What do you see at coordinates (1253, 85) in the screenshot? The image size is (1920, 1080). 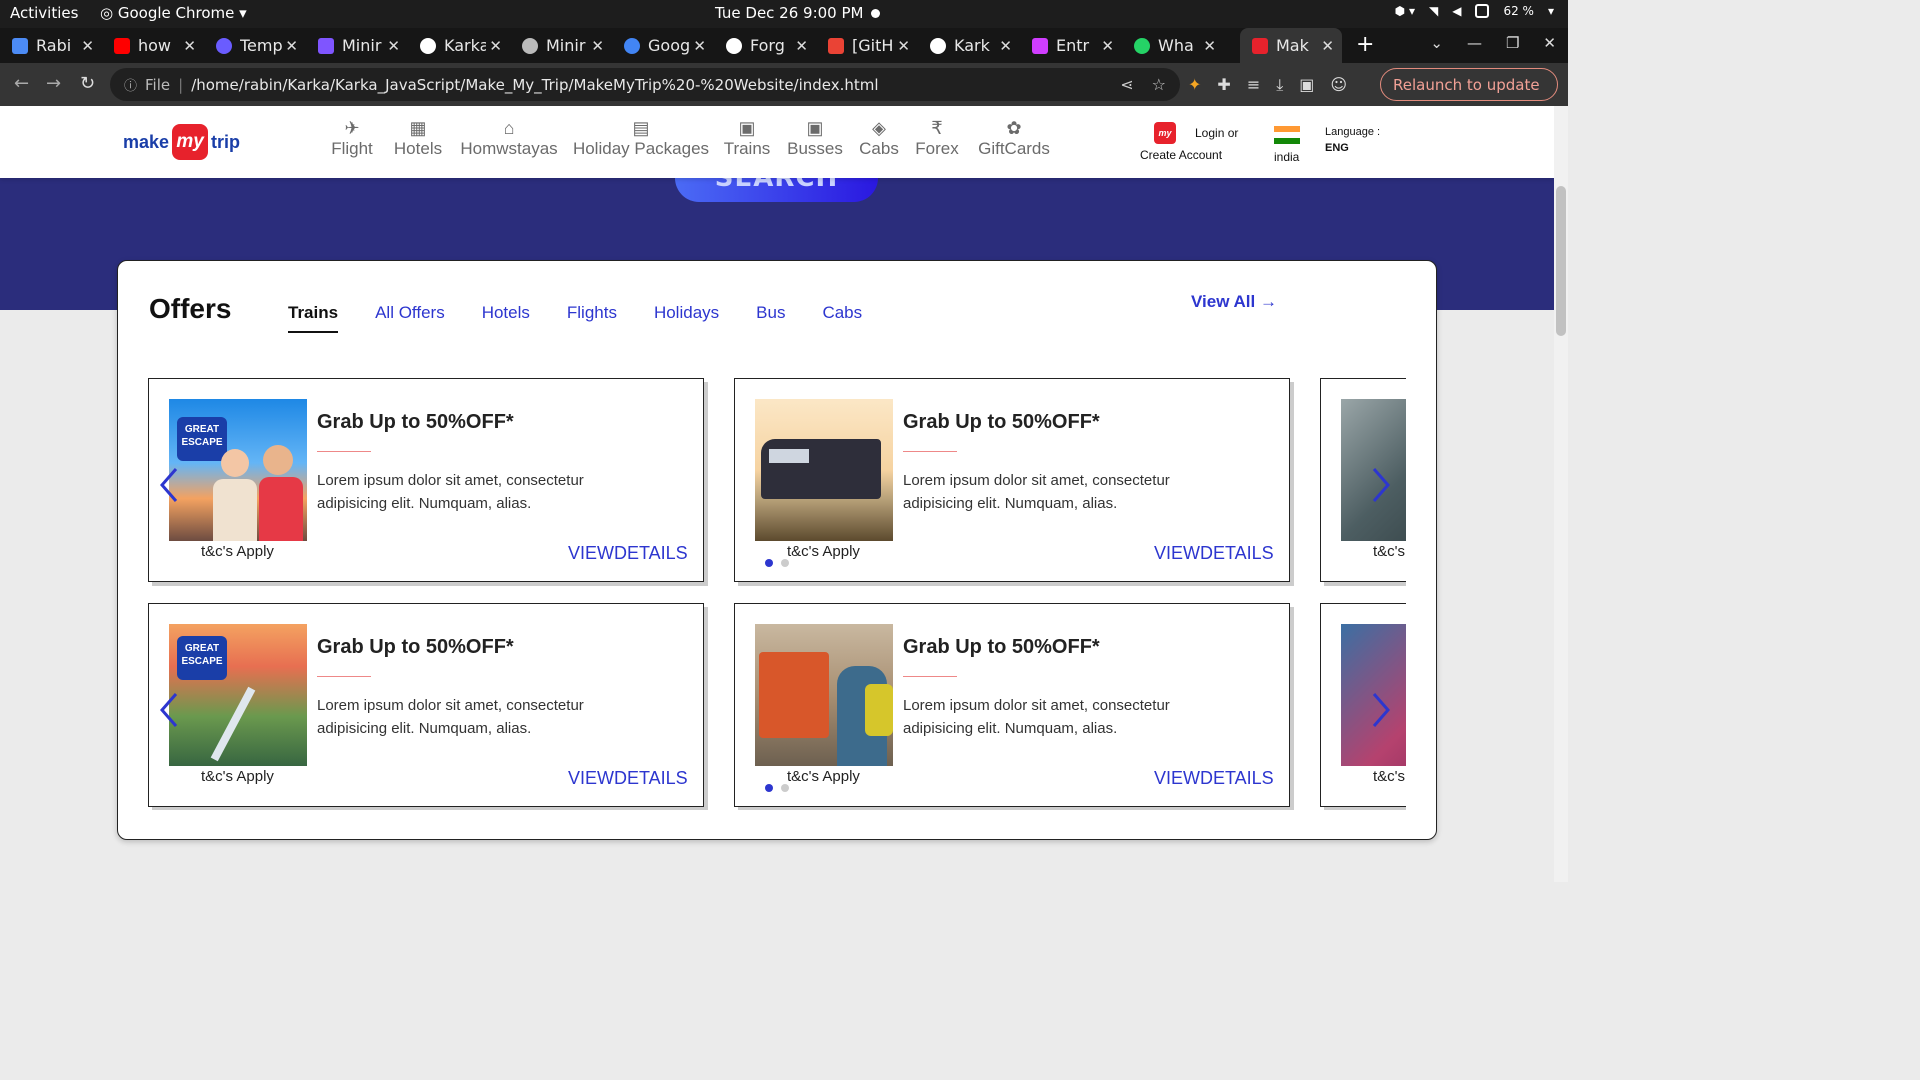 I see `reading-list-icon: ≡` at bounding box center [1253, 85].